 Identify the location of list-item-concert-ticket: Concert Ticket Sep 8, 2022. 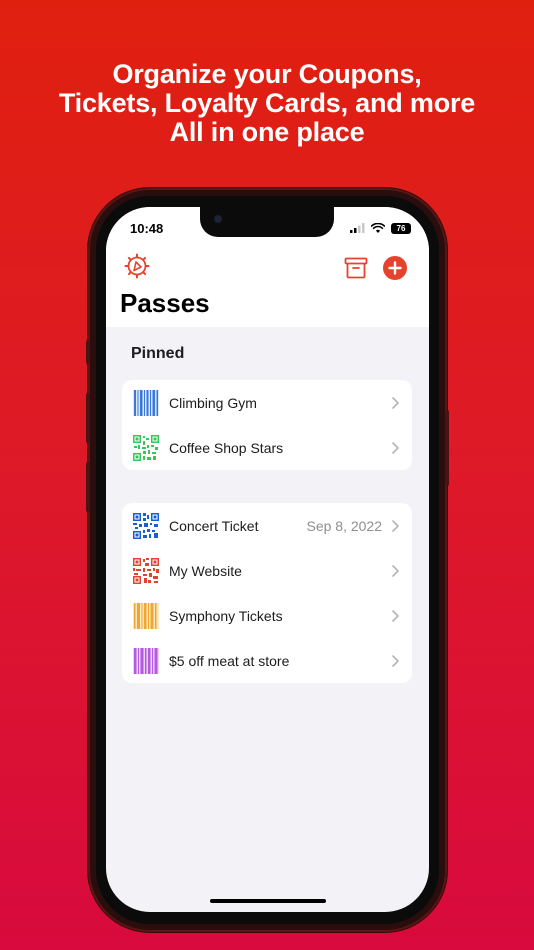
(267, 525).